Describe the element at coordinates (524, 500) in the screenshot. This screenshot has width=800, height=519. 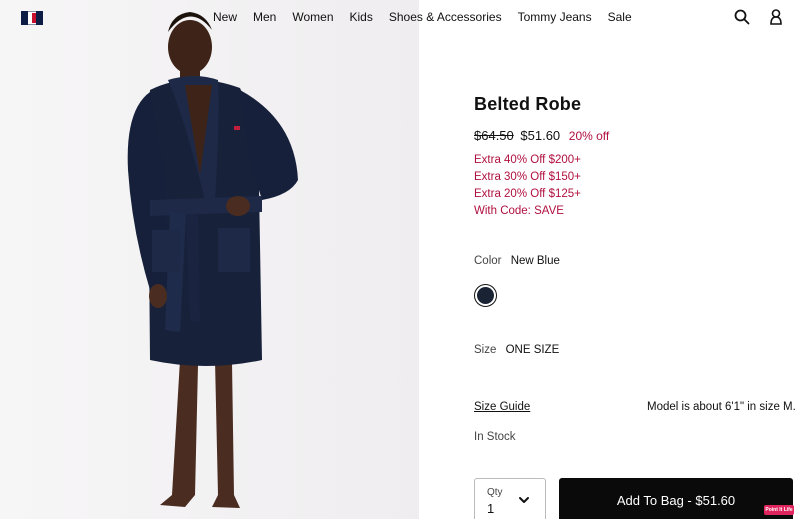
I see `chevron-down-icon` at that location.